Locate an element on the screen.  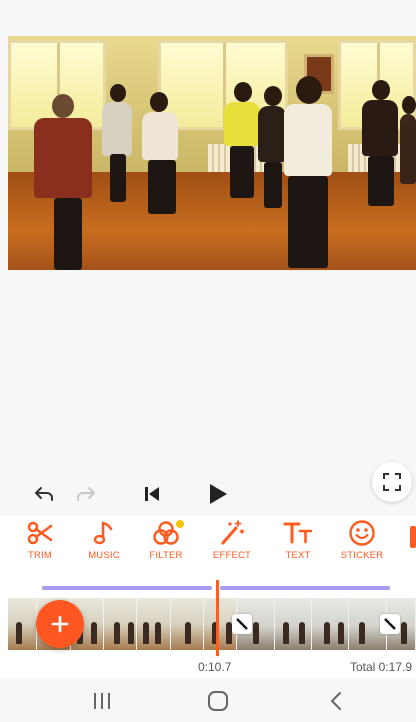
edit-toolbar: TRIM MUSIC FILTER EFFECT TEXT STICKER is located at coordinates (208, 545).